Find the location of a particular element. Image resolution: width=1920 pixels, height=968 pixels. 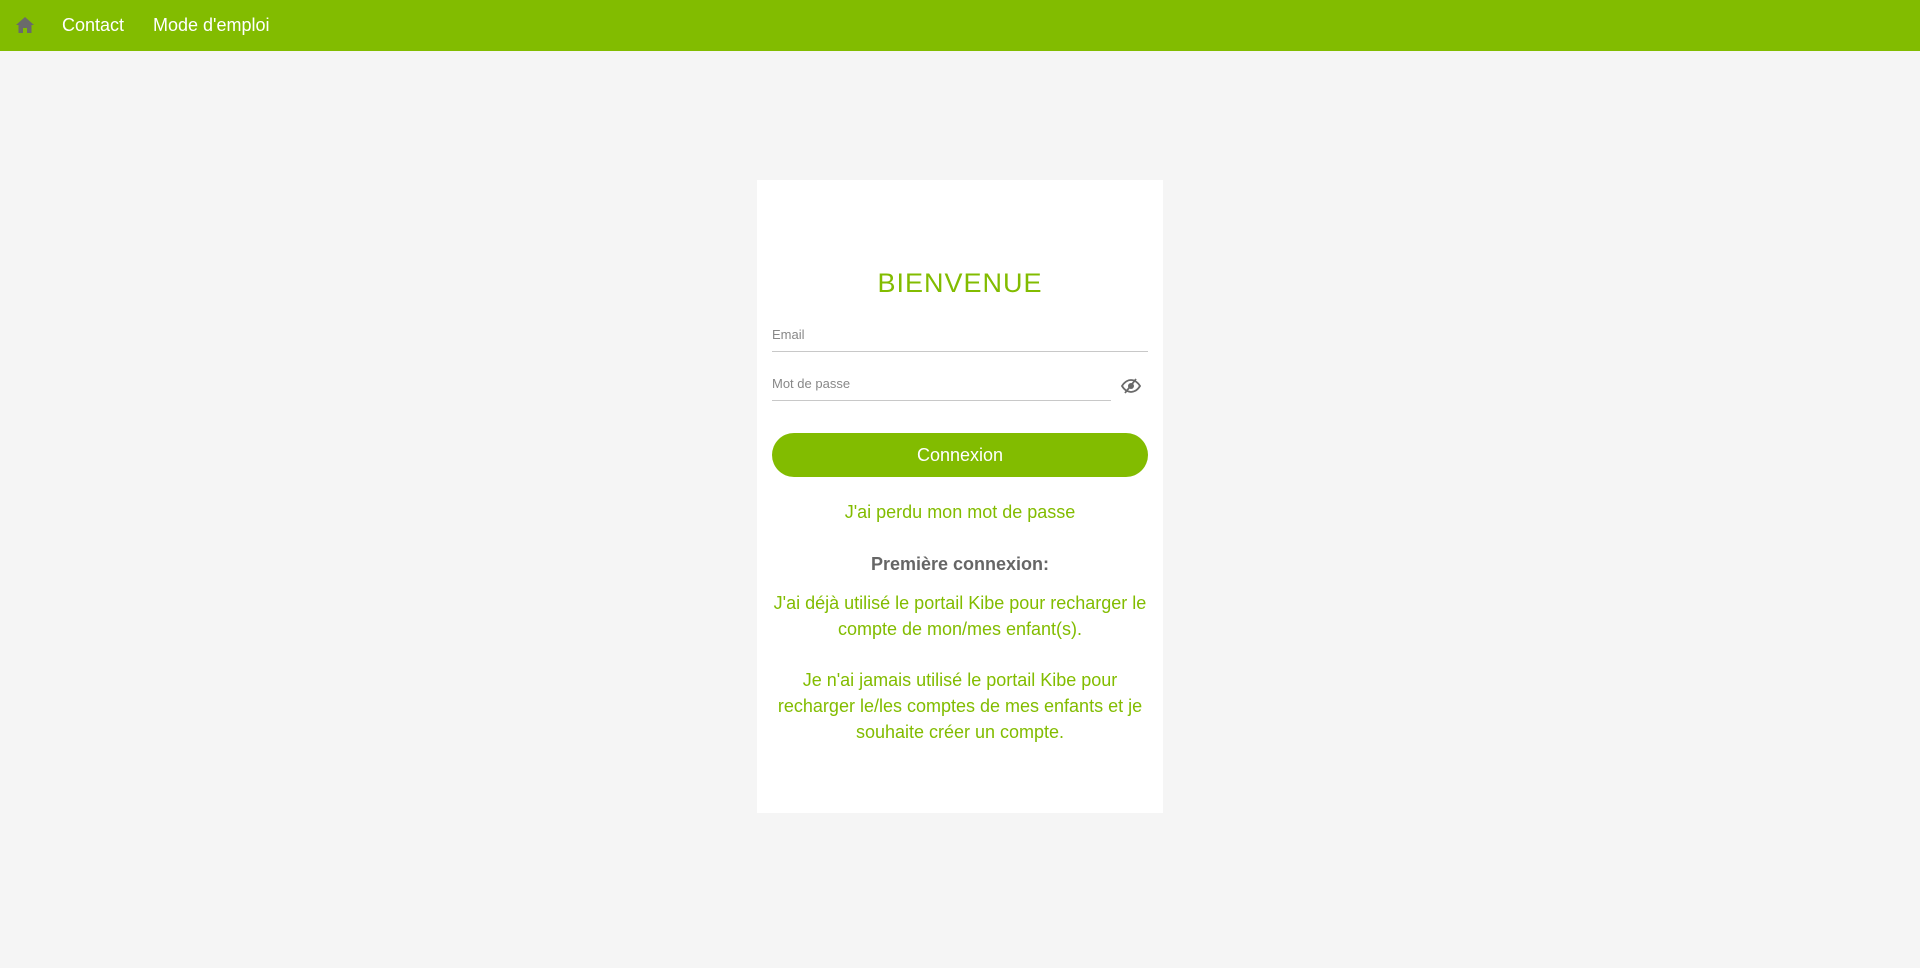

first-connection-label: Première connexion: is located at coordinates (960, 564).